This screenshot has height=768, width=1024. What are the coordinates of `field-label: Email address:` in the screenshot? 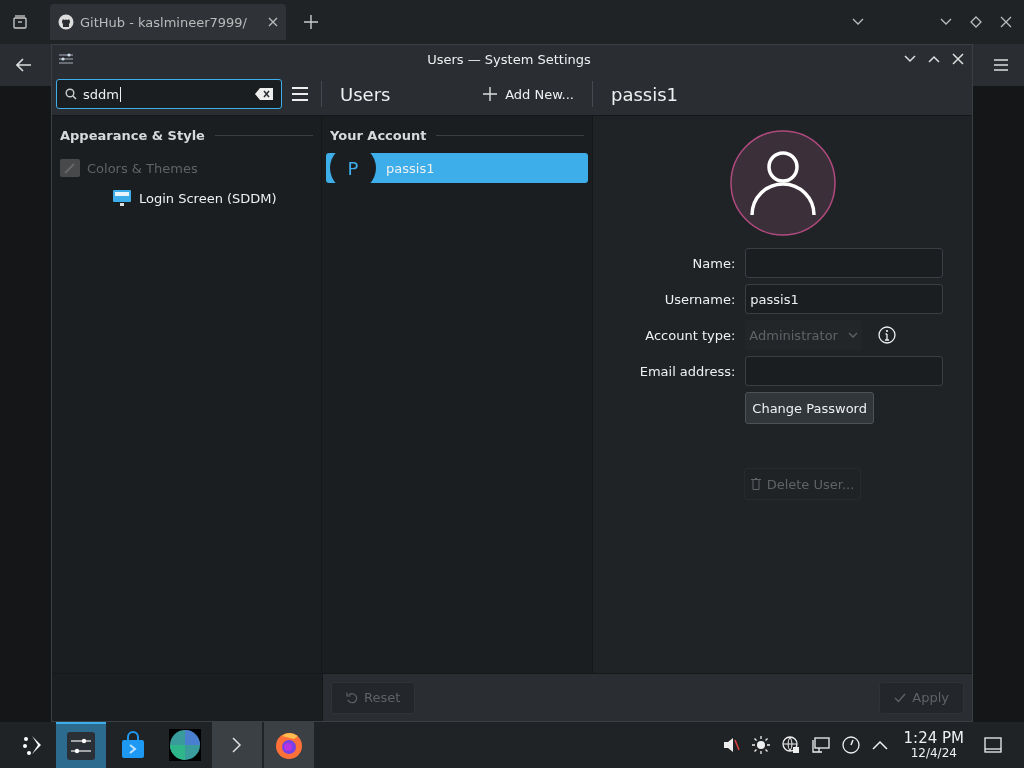 It's located at (687, 371).